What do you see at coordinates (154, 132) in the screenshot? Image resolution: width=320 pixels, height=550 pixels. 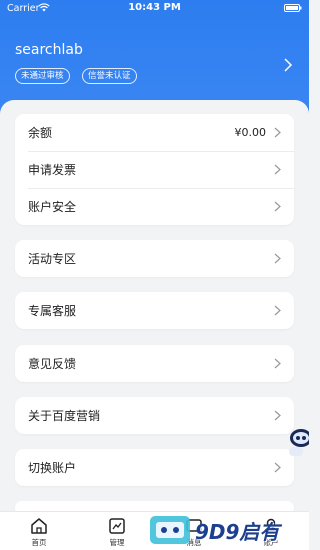 I see `balance-row: 余额 ¥0.00` at bounding box center [154, 132].